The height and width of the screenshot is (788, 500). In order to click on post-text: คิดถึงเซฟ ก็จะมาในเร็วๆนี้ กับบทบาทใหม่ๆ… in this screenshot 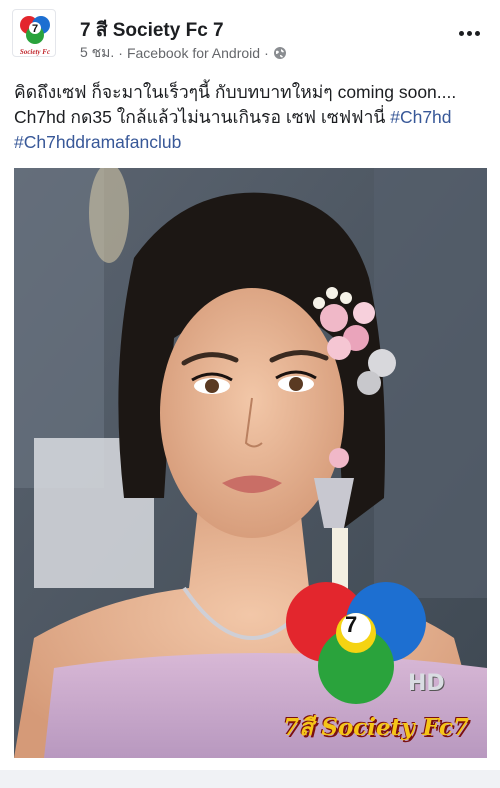, I will do `click(249, 117)`.